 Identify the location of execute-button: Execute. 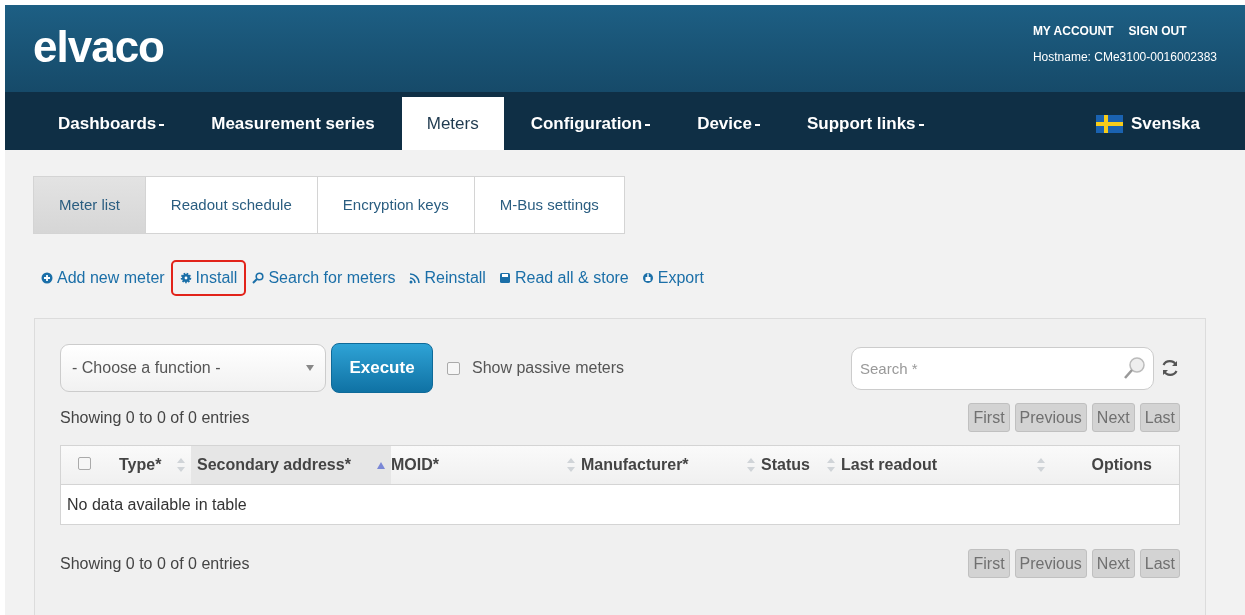
(382, 368).